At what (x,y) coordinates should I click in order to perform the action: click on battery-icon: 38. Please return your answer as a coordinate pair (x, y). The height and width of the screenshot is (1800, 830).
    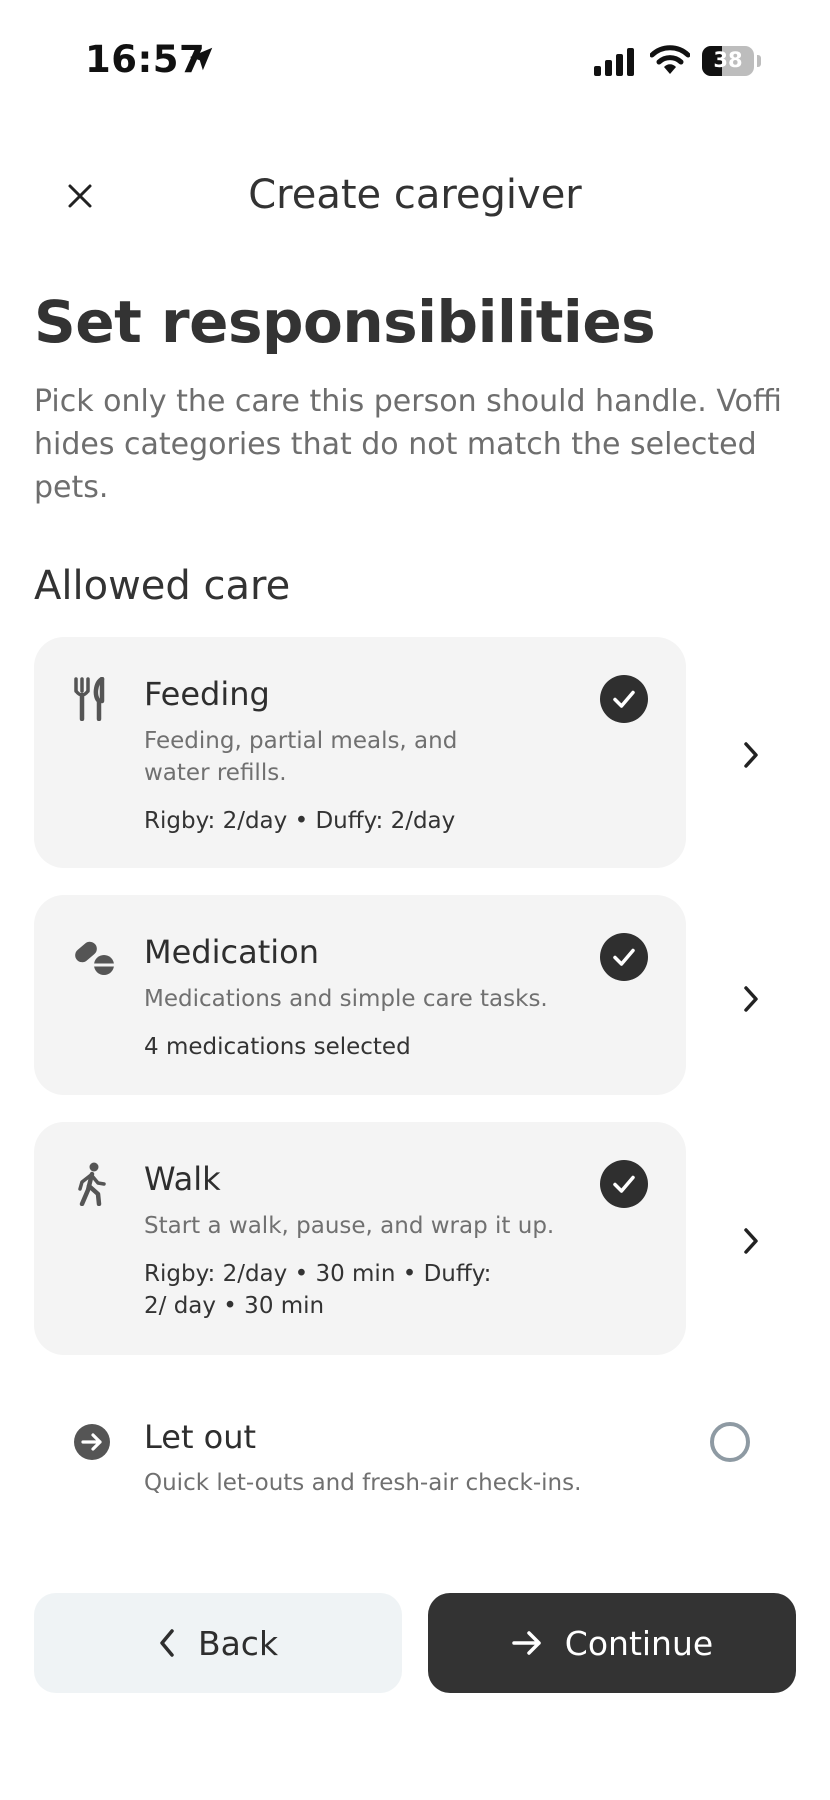
    Looking at the image, I should click on (728, 61).